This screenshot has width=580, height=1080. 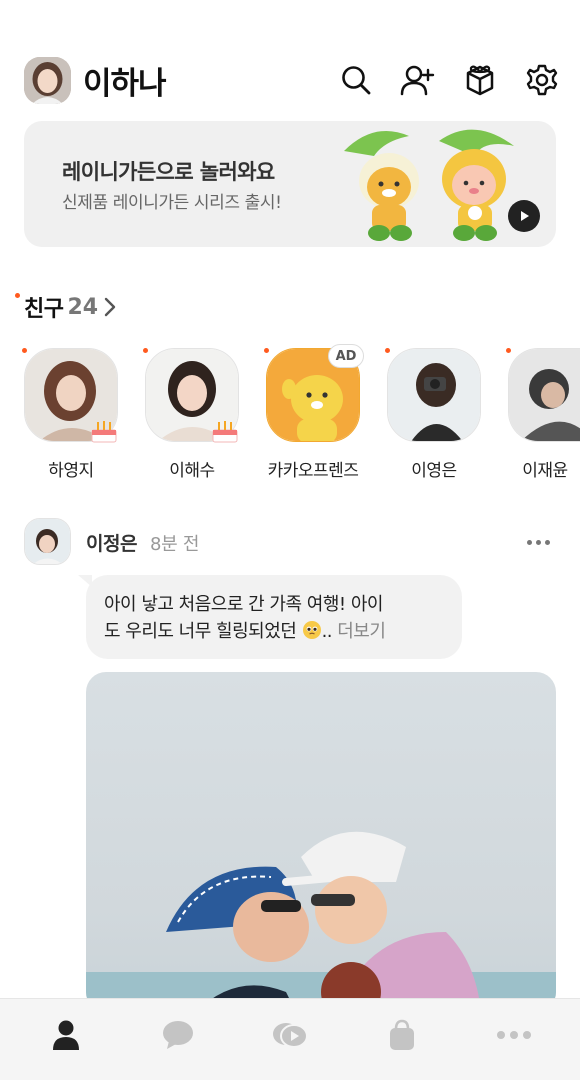 What do you see at coordinates (542, 80) in the screenshot?
I see `settings-icon` at bounding box center [542, 80].